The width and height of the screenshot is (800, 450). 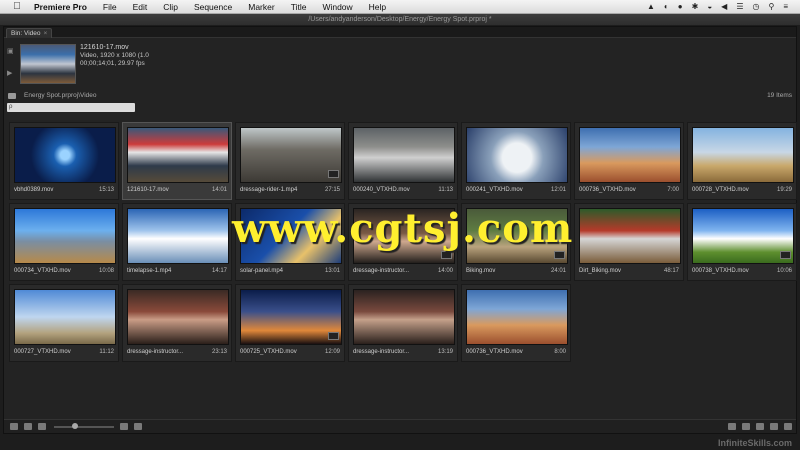 I want to click on media-item: 000241_VTXHD.mov 12:01, so click(x=516, y=161).